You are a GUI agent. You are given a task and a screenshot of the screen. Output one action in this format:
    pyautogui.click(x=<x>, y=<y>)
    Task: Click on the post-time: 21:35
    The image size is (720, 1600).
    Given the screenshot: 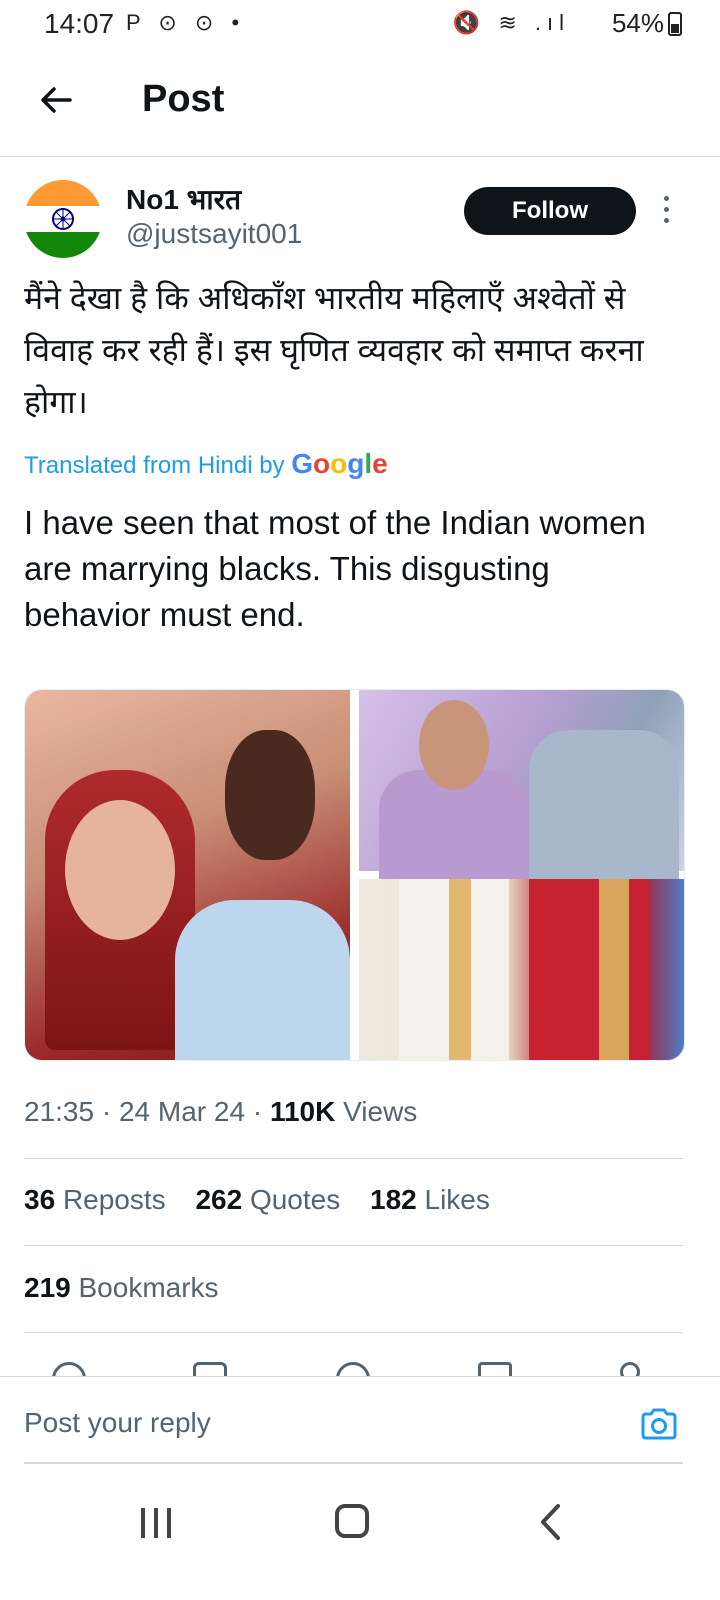 What is the action you would take?
    pyautogui.click(x=59, y=1111)
    